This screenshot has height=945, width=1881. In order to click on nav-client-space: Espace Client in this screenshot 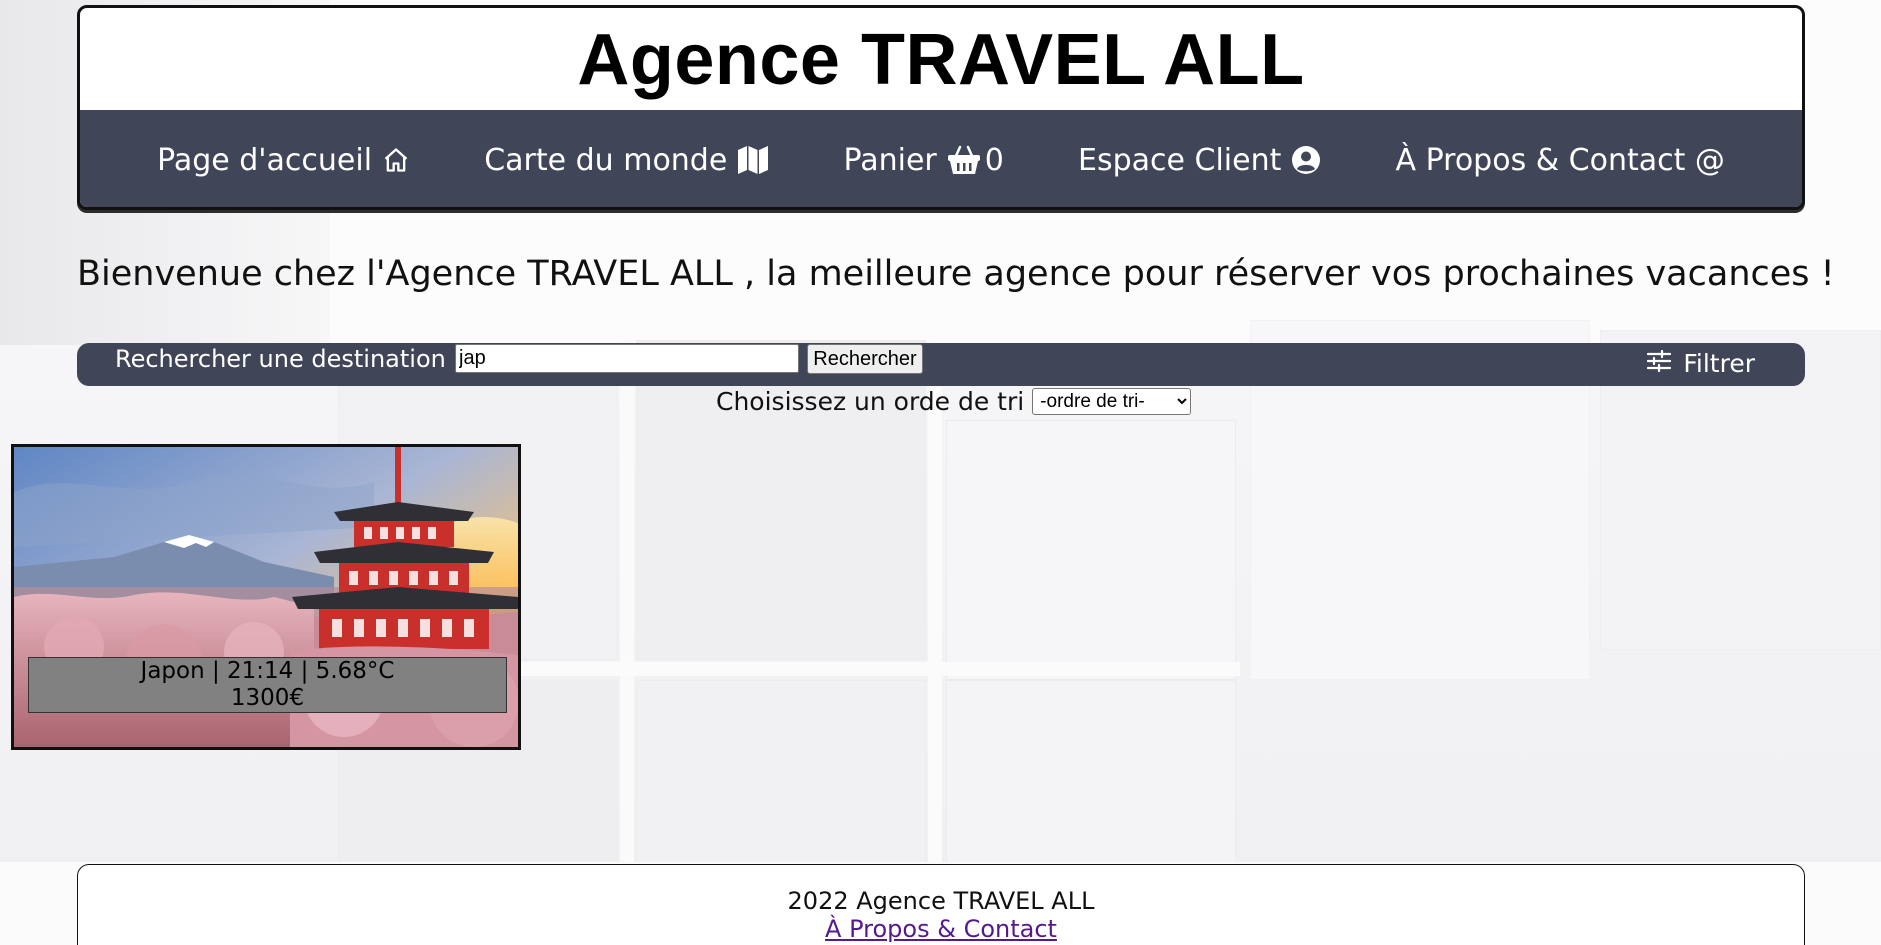, I will do `click(1199, 160)`.